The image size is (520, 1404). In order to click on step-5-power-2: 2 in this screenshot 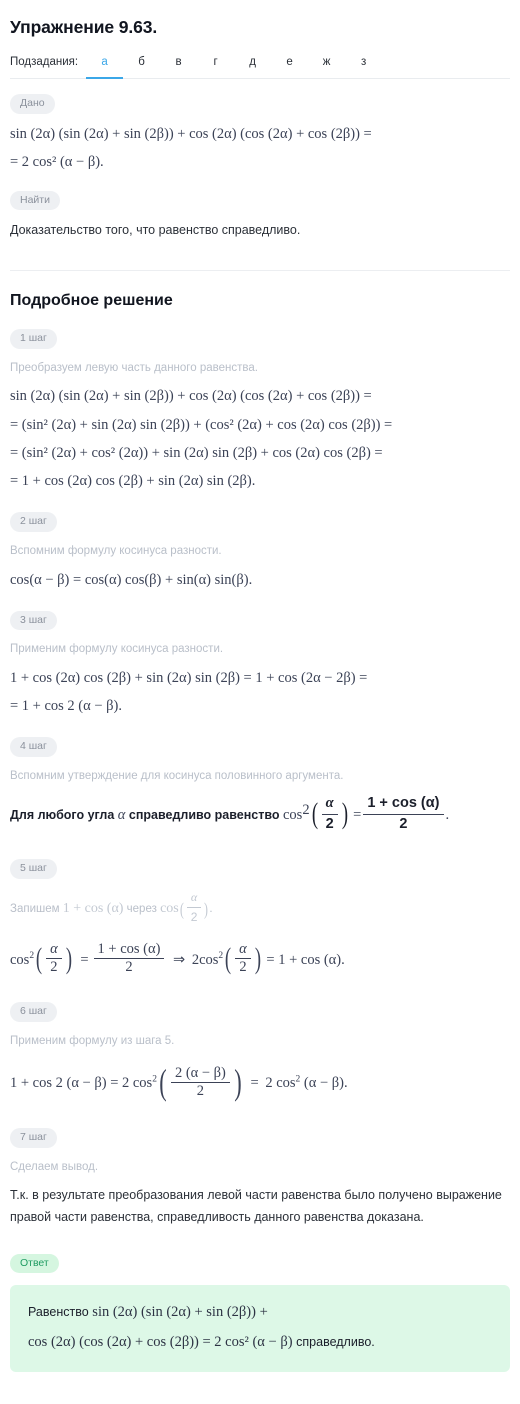, I will do `click(221, 955)`.